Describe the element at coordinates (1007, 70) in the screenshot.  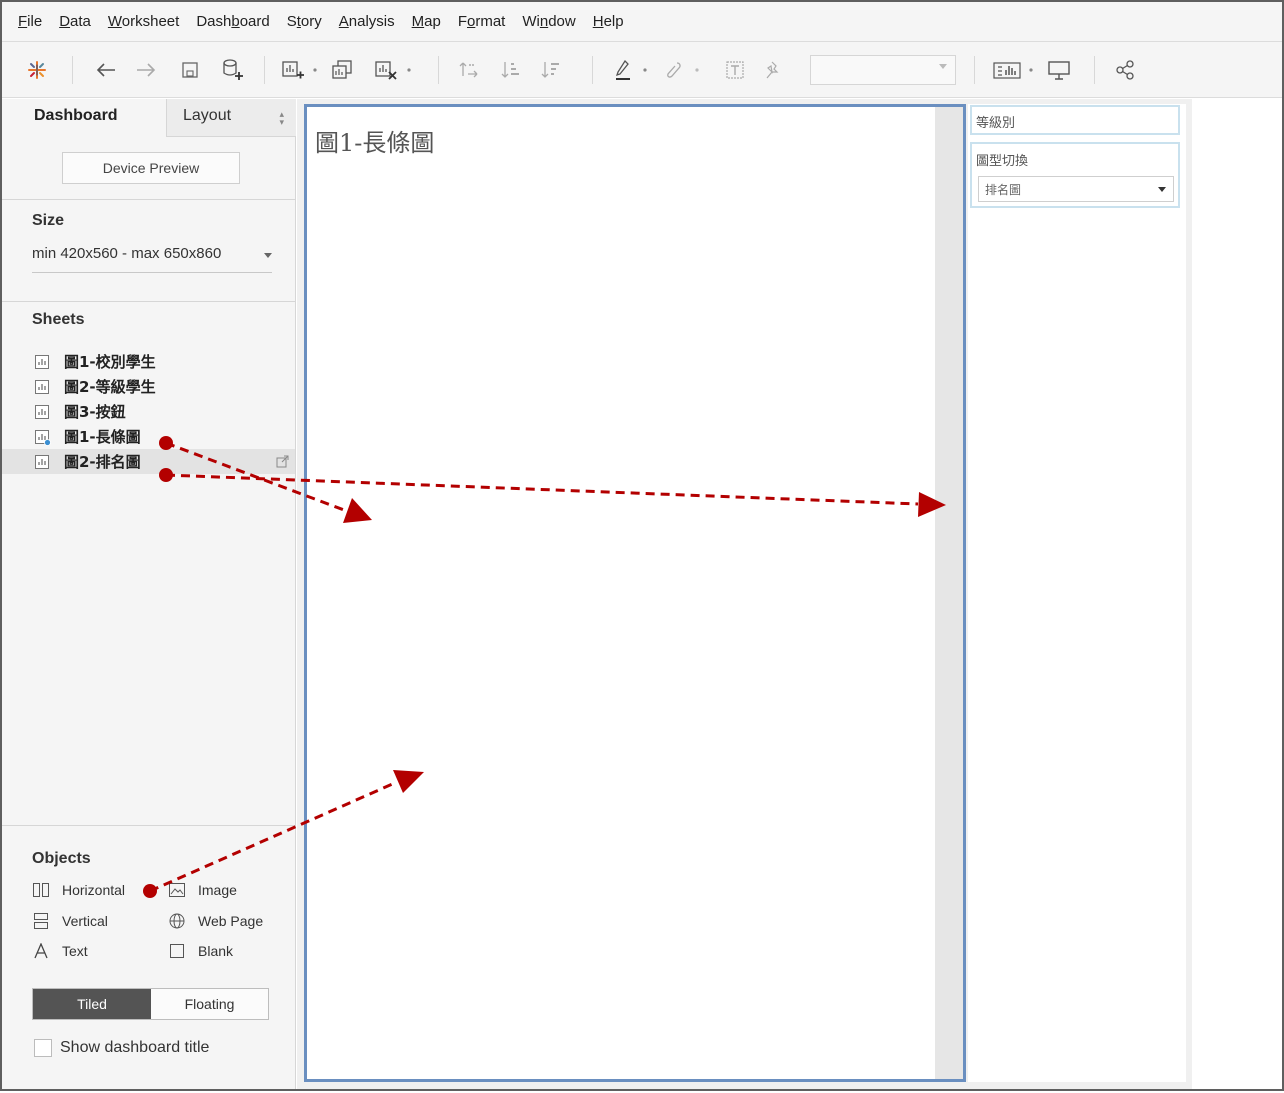
I see `show-me-icon` at that location.